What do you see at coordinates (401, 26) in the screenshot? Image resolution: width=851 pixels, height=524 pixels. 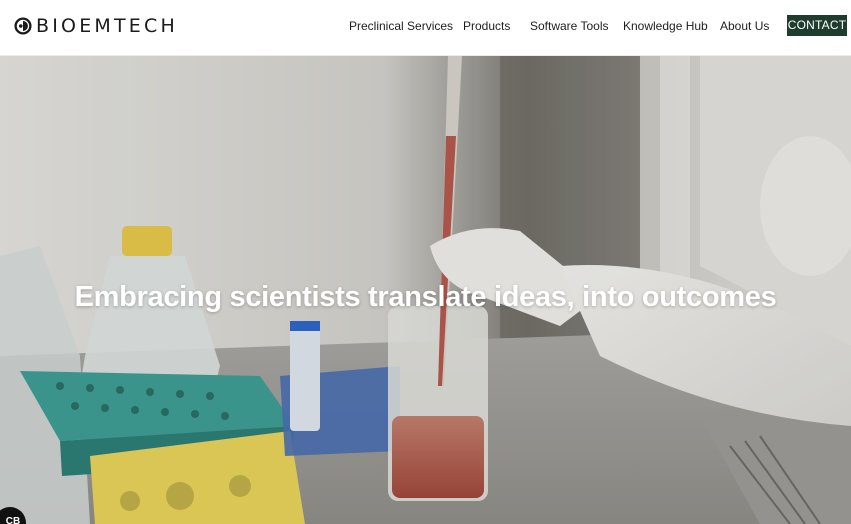 I see `nav-item-preclinical-services: Preclinical Services` at bounding box center [401, 26].